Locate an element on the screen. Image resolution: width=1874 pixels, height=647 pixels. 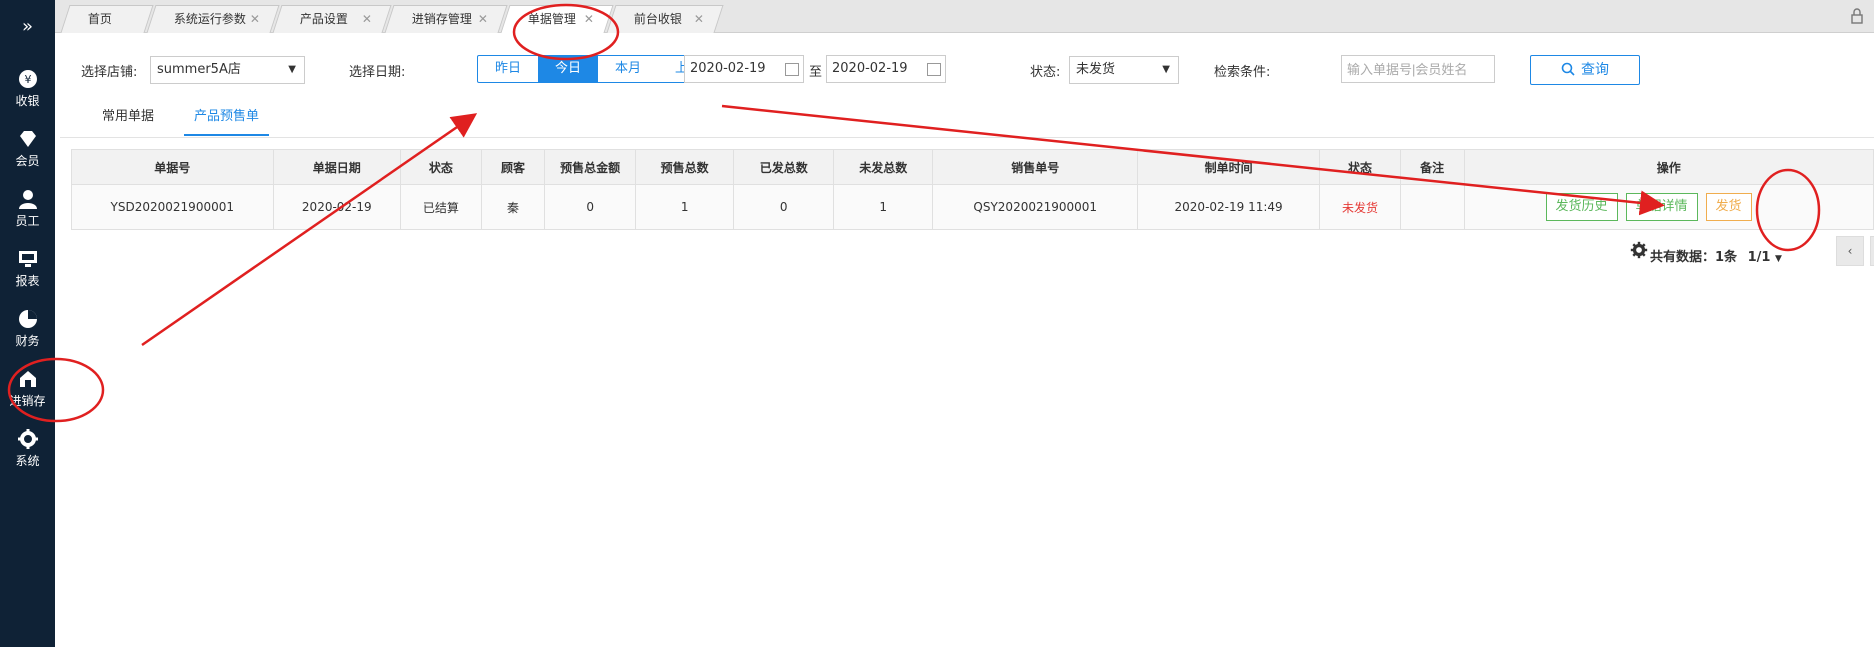
cell-unshipped-total: 1 is located at coordinates (883, 207).